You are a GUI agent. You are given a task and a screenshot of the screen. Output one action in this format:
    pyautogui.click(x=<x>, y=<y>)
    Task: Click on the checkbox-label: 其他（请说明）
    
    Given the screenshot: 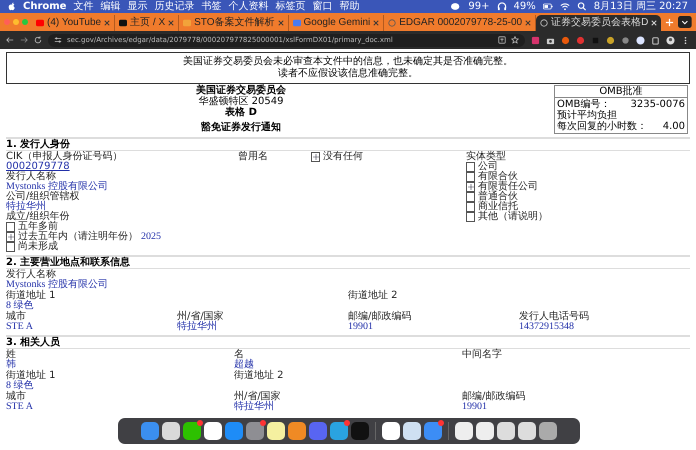 What is the action you would take?
    pyautogui.click(x=513, y=217)
    